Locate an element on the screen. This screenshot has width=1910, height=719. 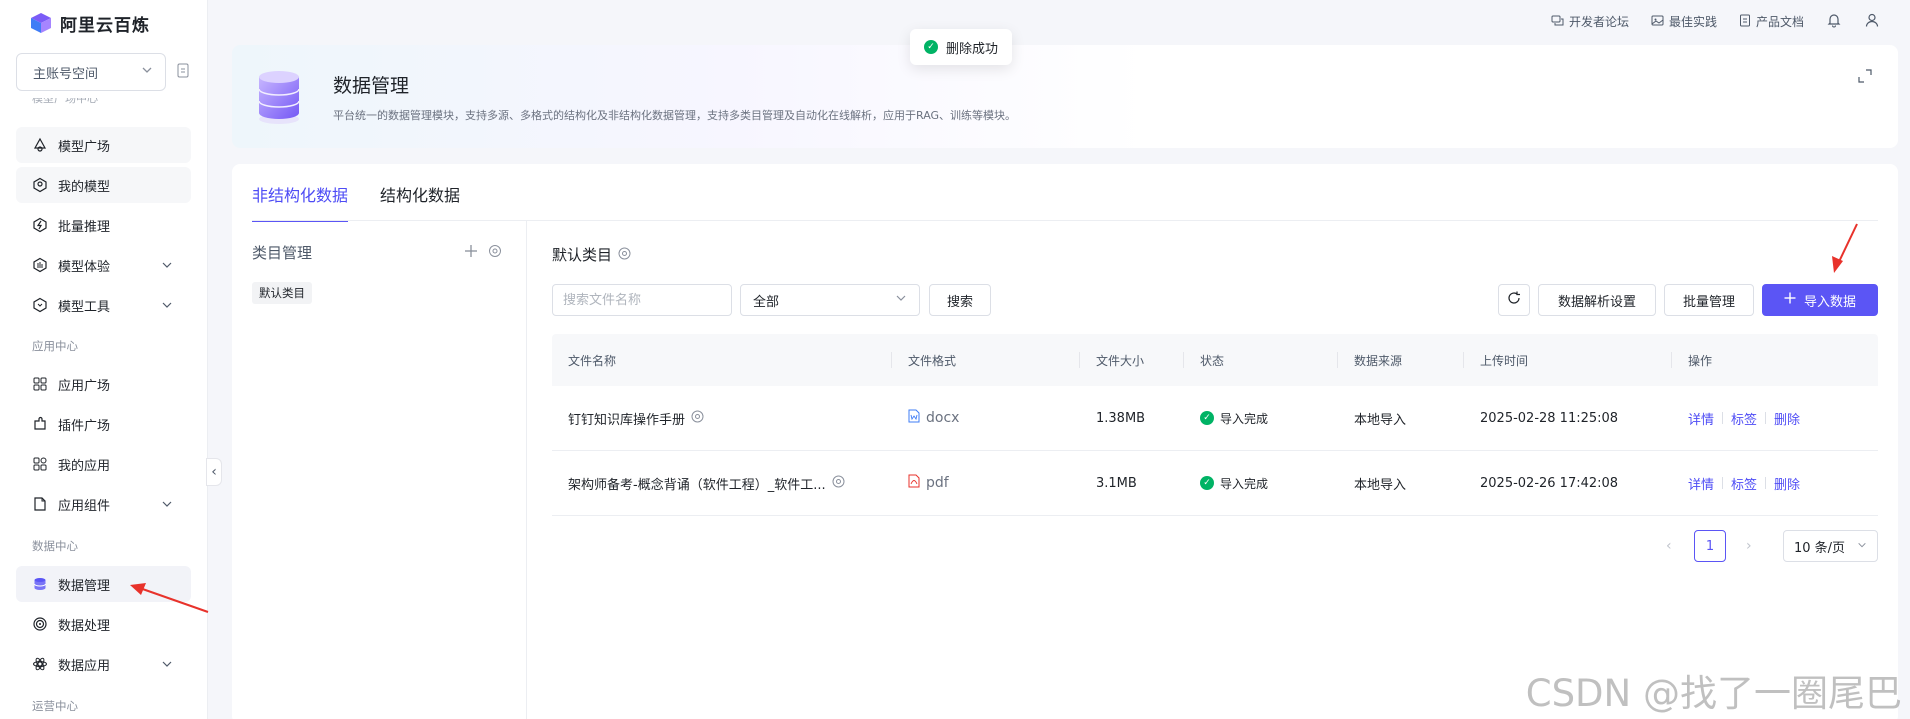
sidebar-item-model-experience: 模型体验 is located at coordinates (103, 265).